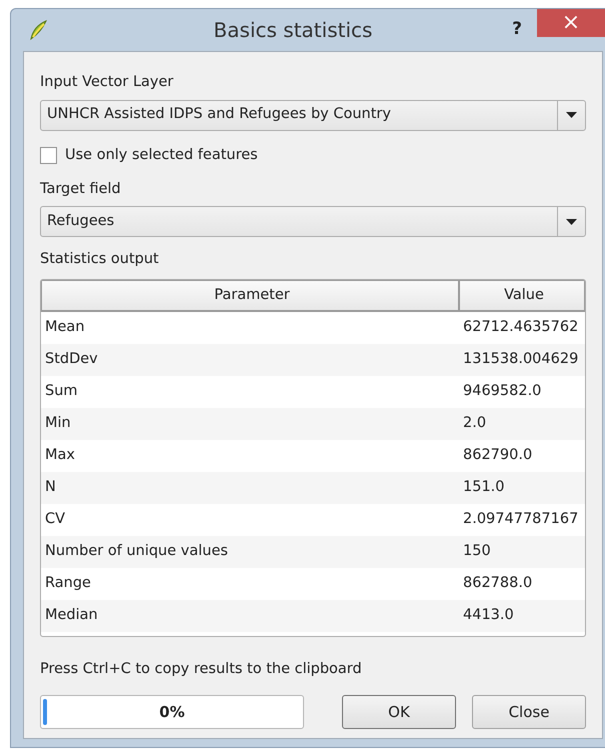  What do you see at coordinates (521, 520) in the screenshot?
I see `table-cell-text: 2.09747787167` at bounding box center [521, 520].